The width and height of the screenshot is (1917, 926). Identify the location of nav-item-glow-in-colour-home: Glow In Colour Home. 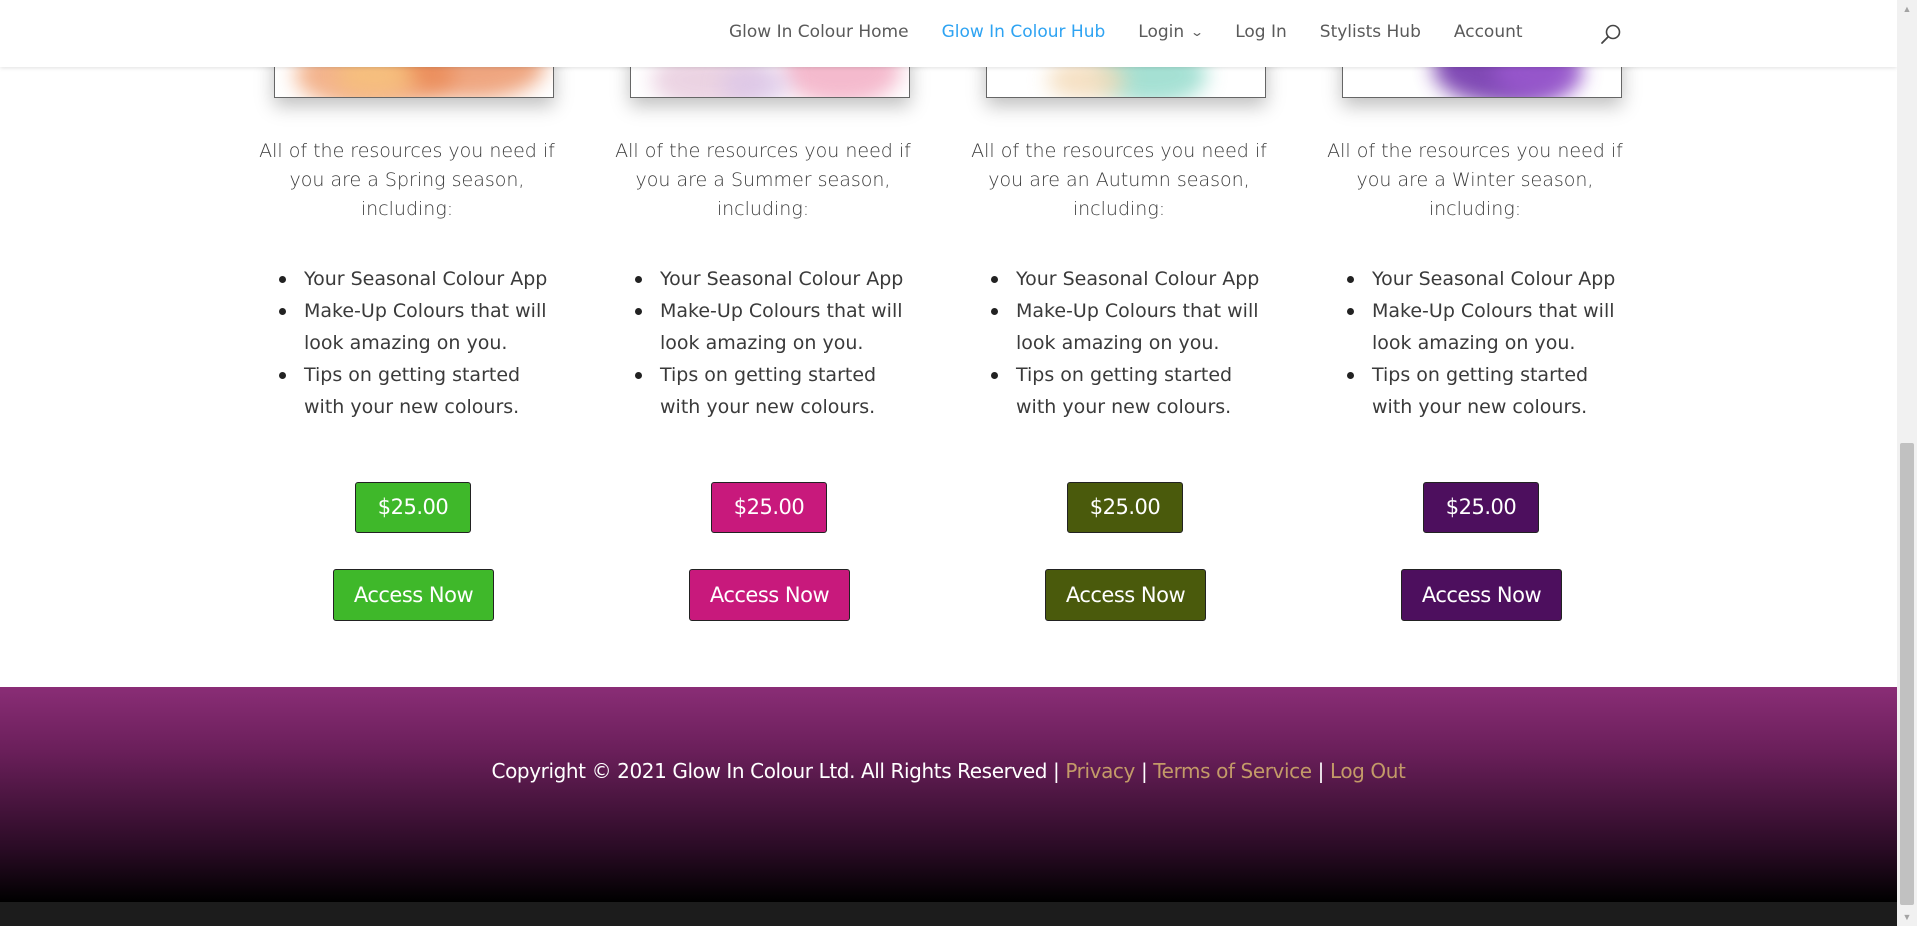
(819, 32).